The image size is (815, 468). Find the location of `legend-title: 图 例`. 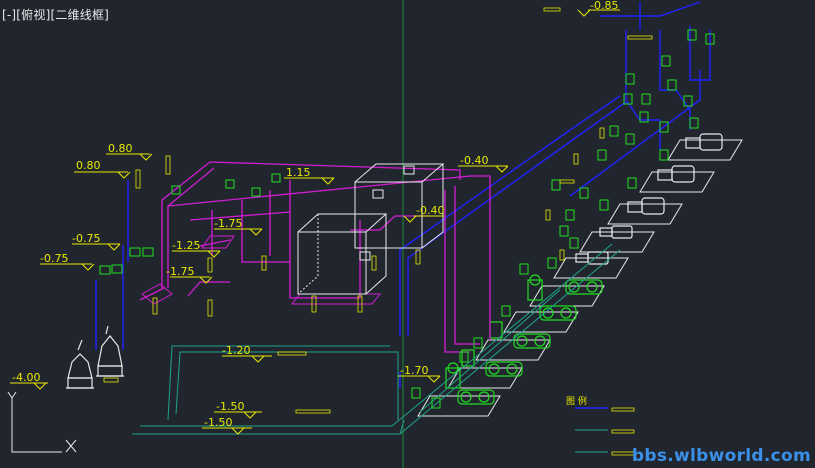

legend-title: 图 例 is located at coordinates (576, 401).